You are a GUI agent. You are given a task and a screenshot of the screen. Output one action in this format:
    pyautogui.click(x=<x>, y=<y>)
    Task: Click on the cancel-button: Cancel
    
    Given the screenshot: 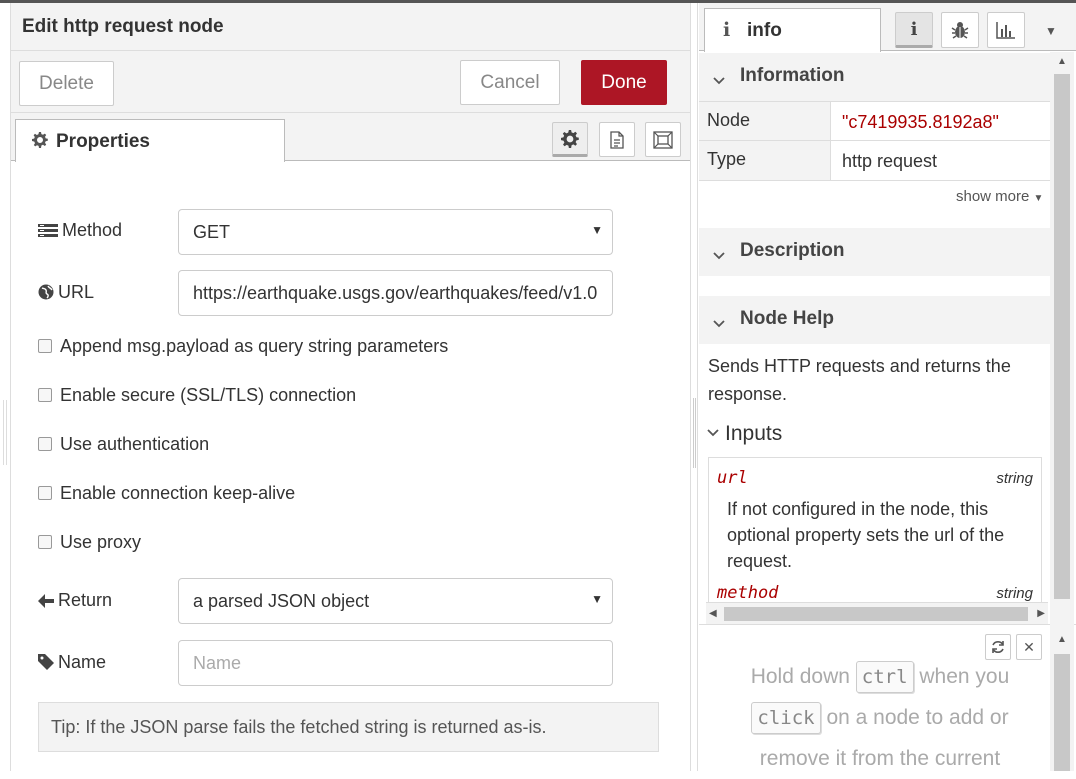 What is the action you would take?
    pyautogui.click(x=510, y=82)
    